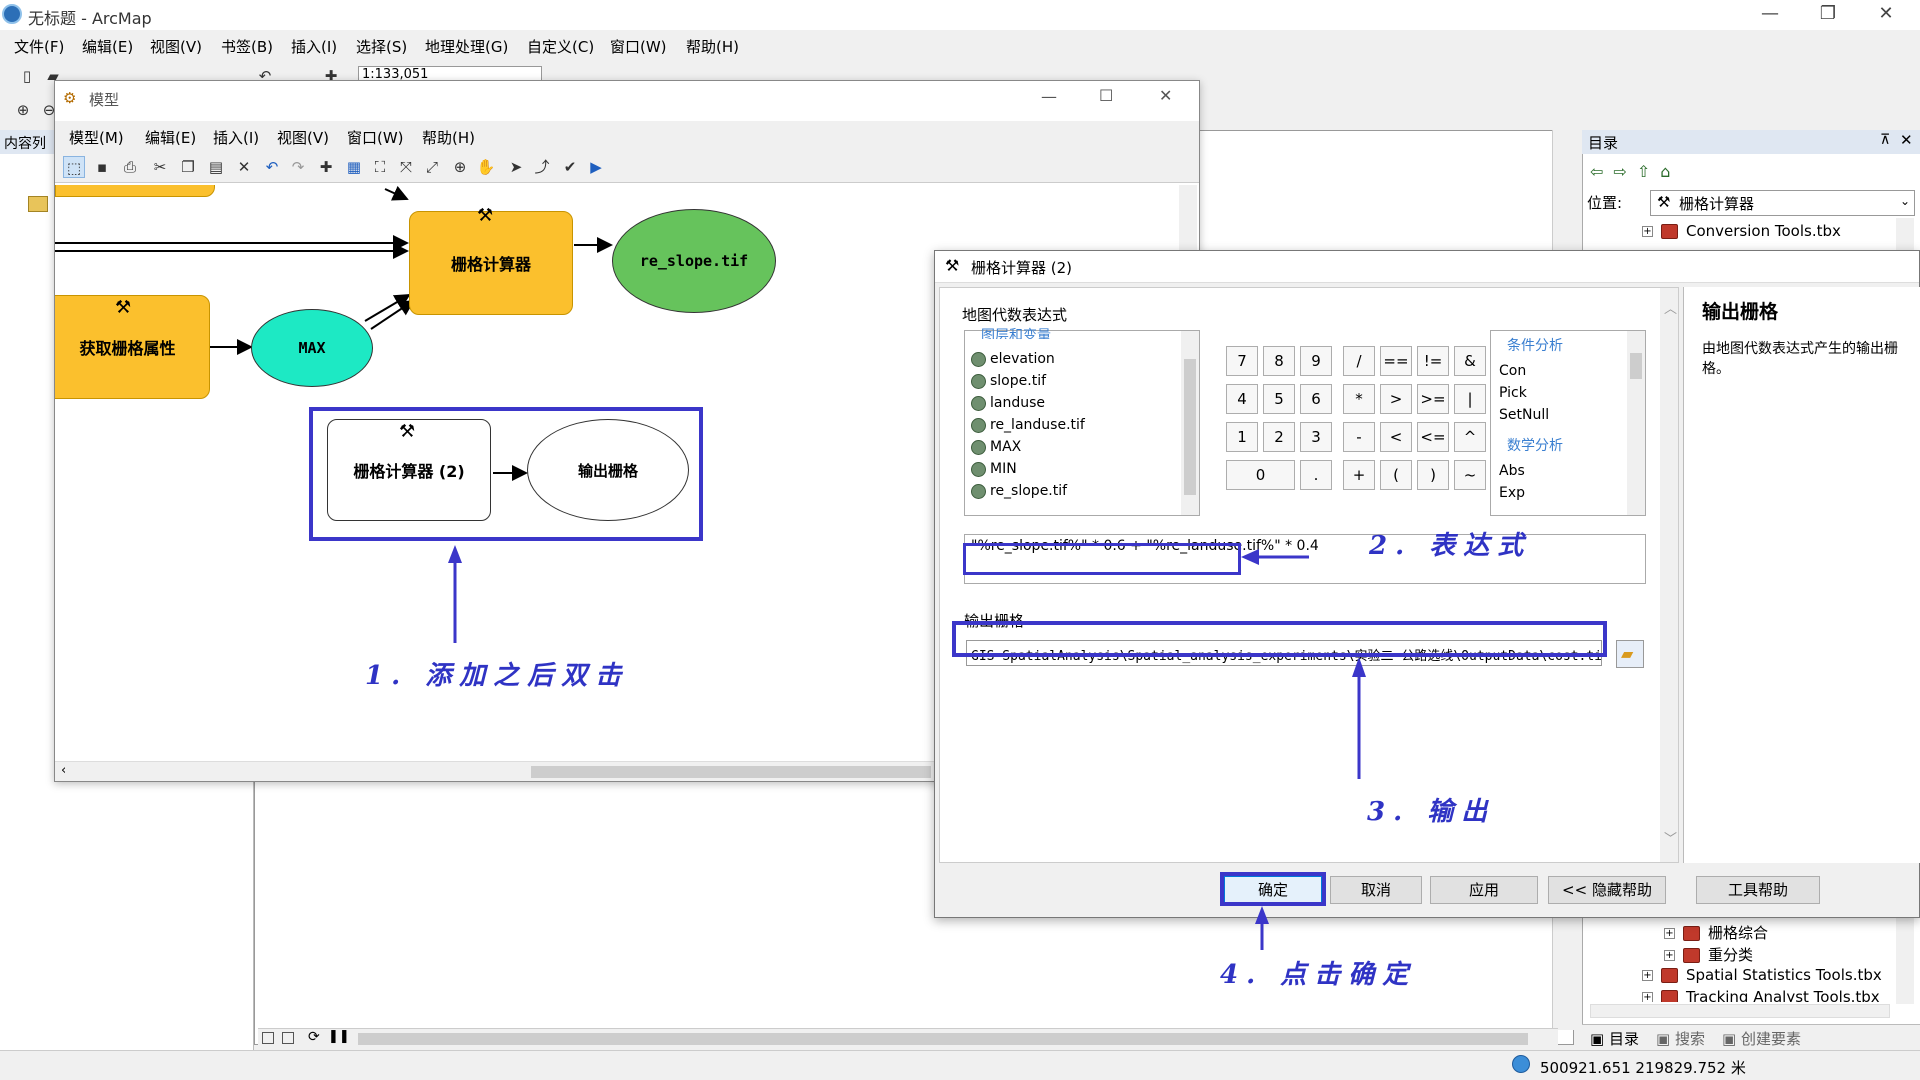  What do you see at coordinates (1433, 399) in the screenshot?
I see `calc-button-greater-equal: >=` at bounding box center [1433, 399].